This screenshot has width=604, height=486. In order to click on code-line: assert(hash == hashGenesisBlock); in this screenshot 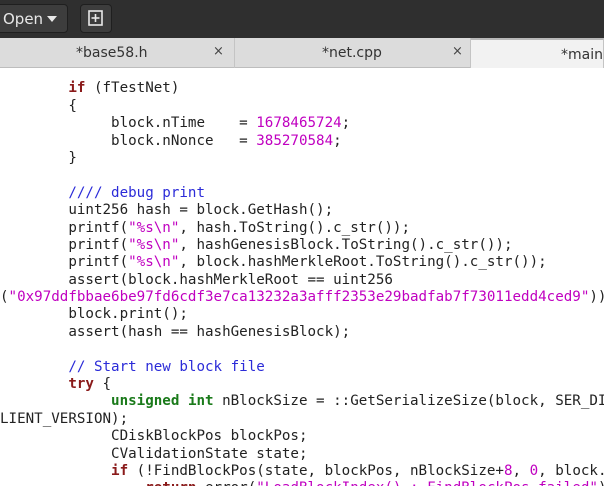, I will do `click(175, 331)`.